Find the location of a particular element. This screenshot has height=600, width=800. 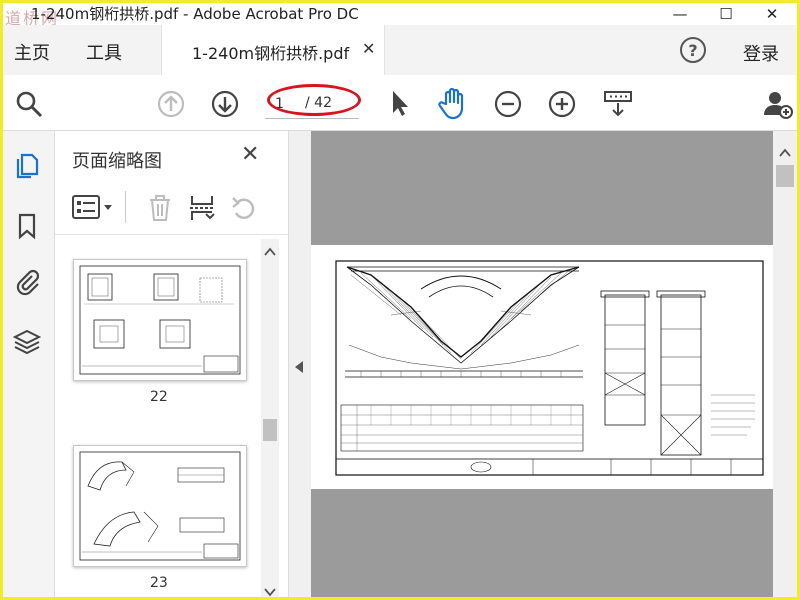

prev-page-icon is located at coordinates (171, 104).